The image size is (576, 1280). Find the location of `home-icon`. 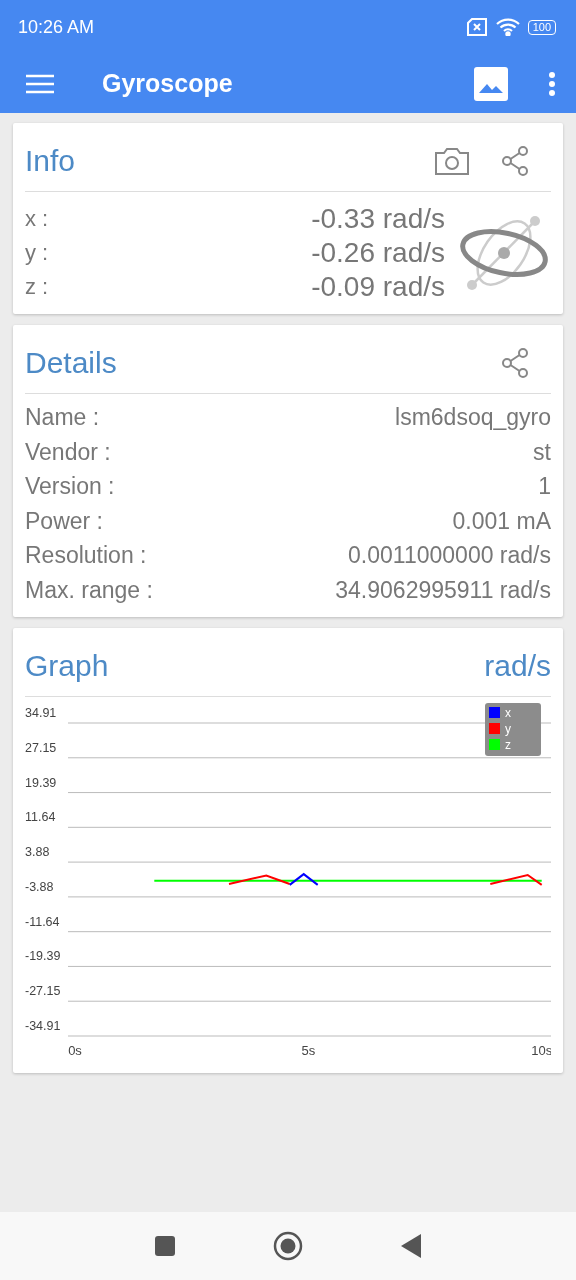

home-icon is located at coordinates (288, 1246).